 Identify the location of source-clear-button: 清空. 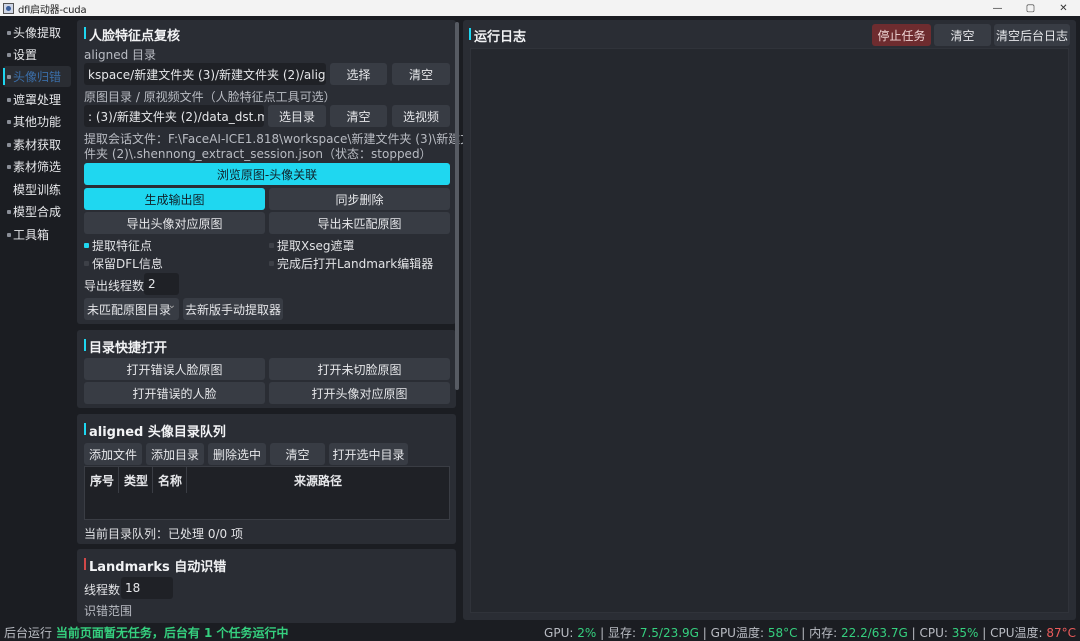
(358, 116).